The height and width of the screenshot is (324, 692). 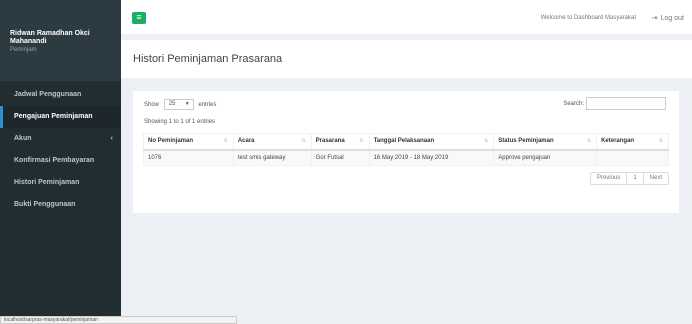 I want to click on logout-icon: ⇥, so click(x=654, y=18).